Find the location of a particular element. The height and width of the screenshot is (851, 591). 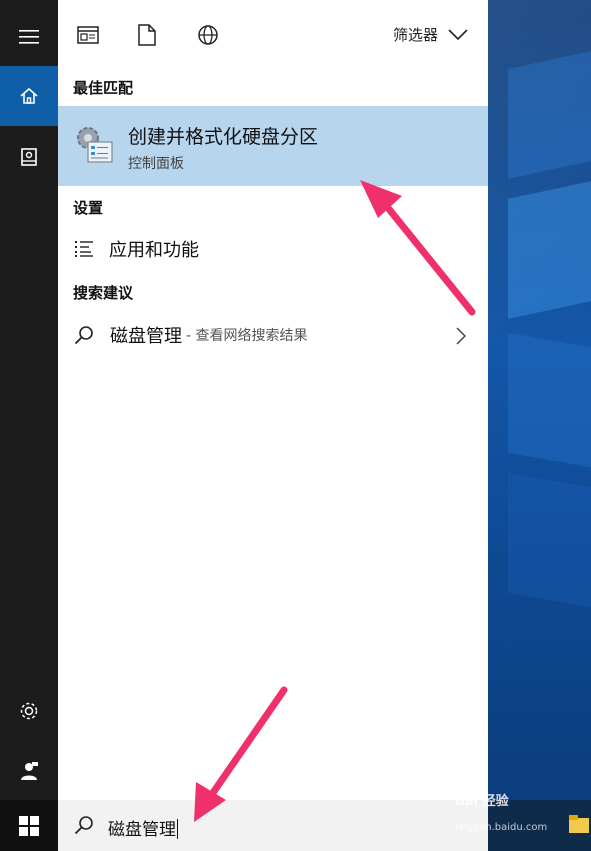

left-rail is located at coordinates (29, 425).